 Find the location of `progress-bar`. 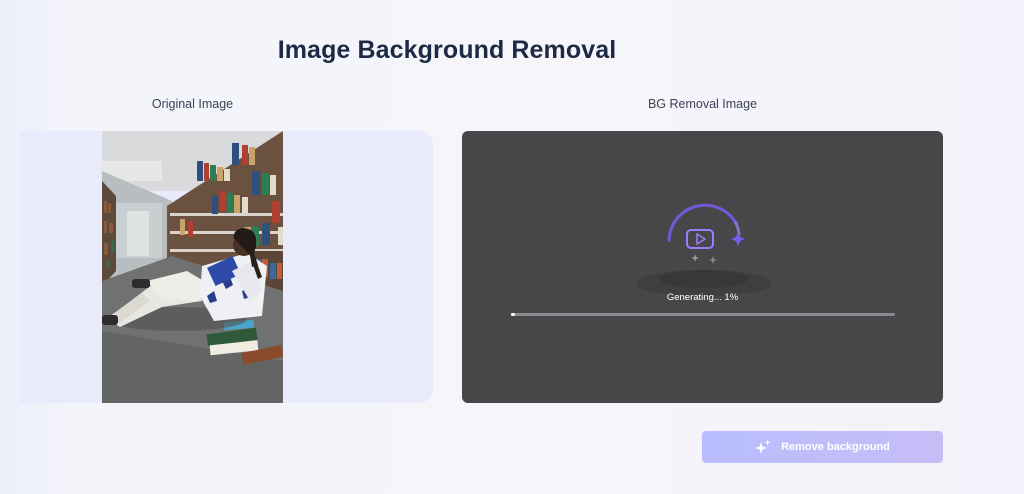

progress-bar is located at coordinates (703, 314).